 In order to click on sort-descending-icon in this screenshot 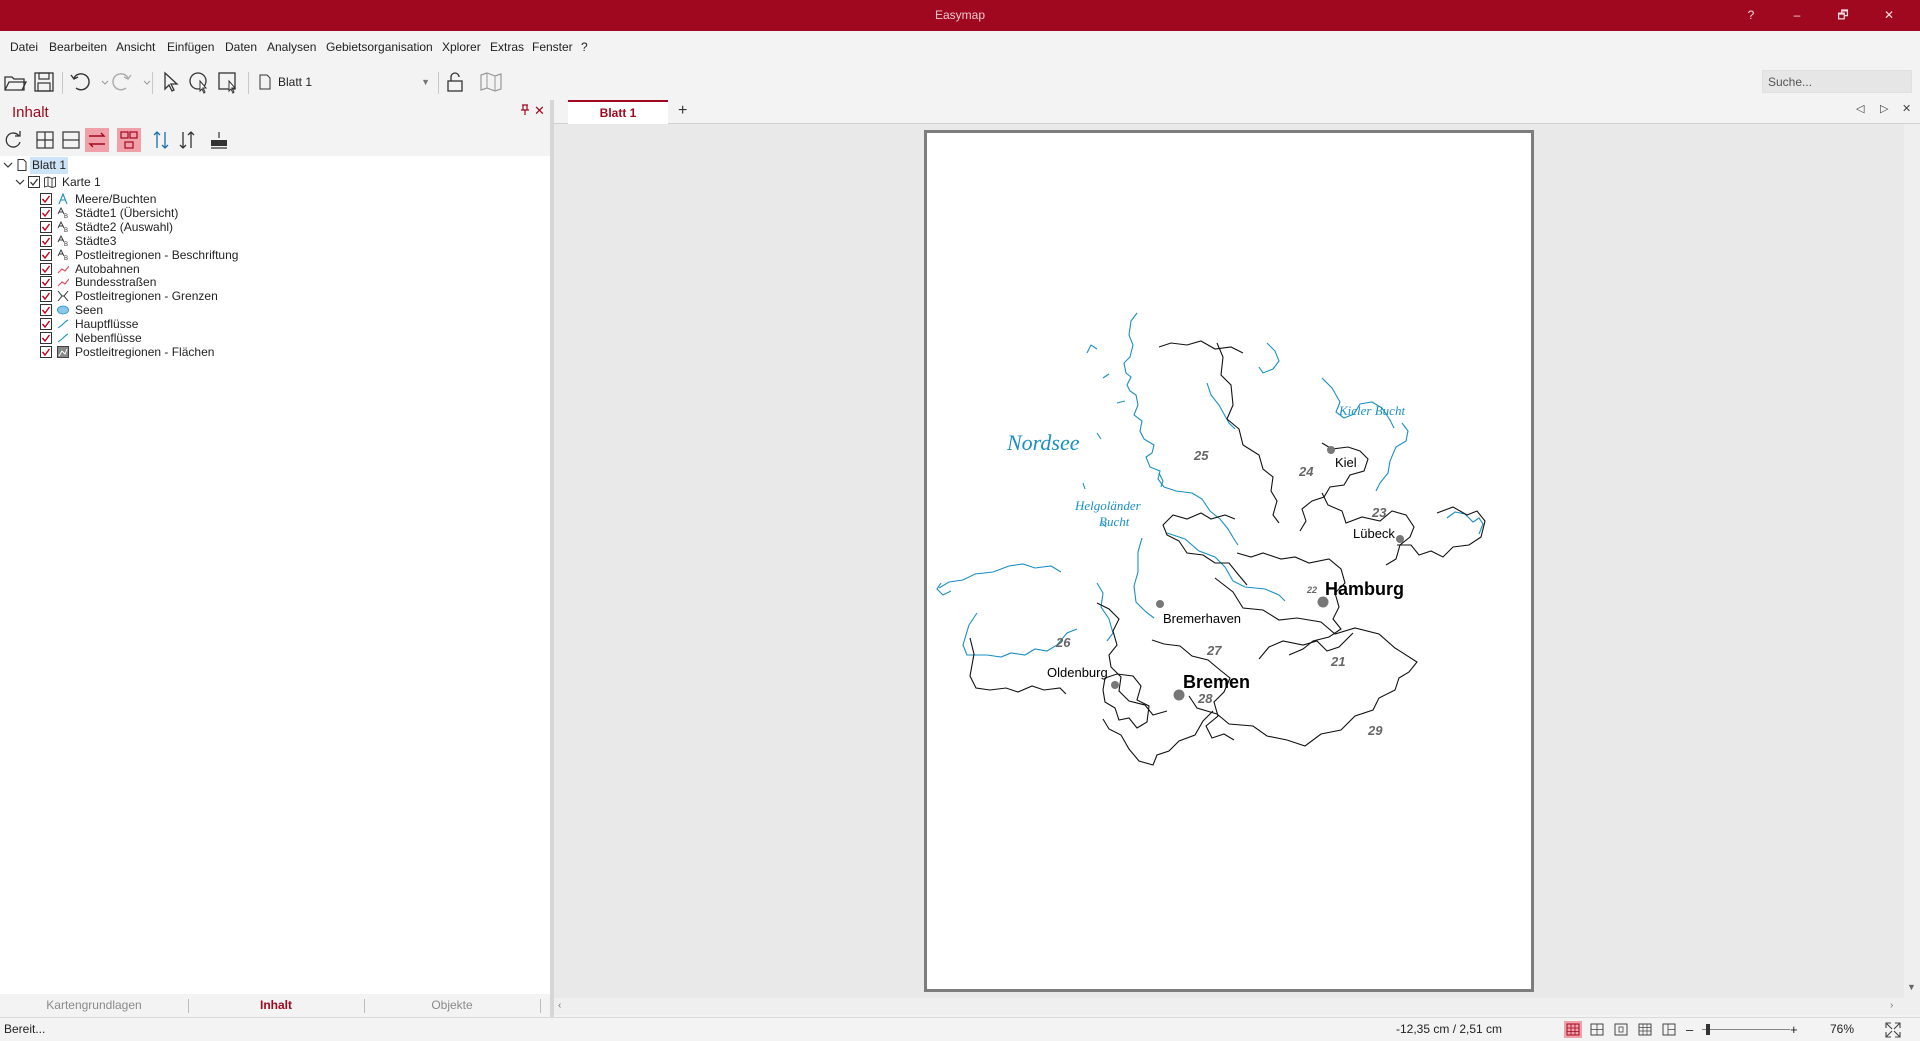, I will do `click(187, 140)`.